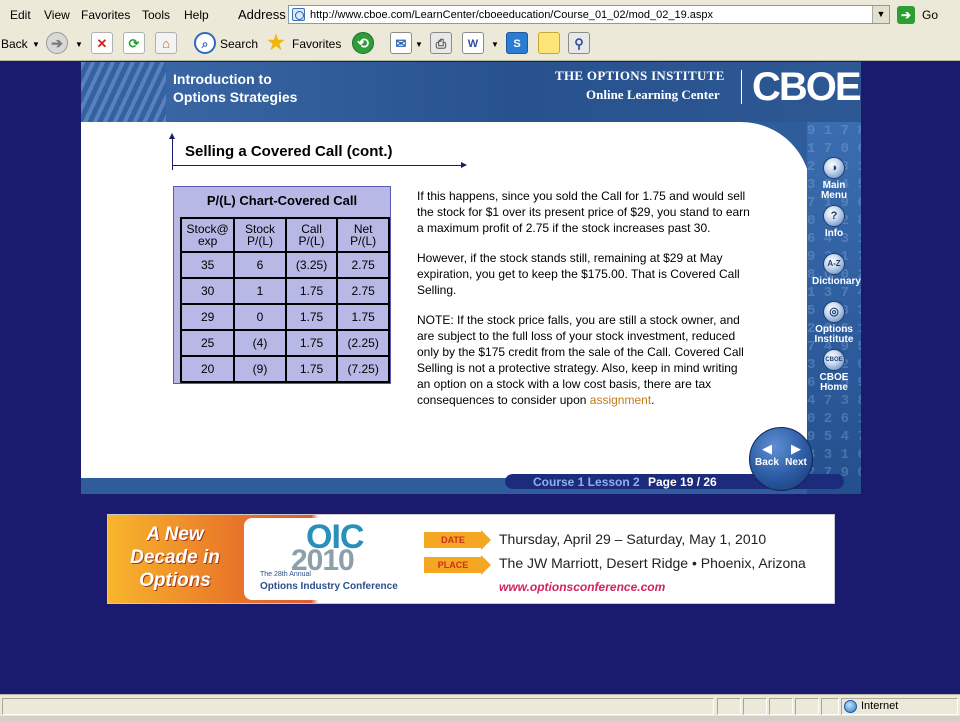 The width and height of the screenshot is (960, 721). Describe the element at coordinates (282, 200) in the screenshot. I see `pl-chart-title: P/(L) Chart-Covered Call` at that location.